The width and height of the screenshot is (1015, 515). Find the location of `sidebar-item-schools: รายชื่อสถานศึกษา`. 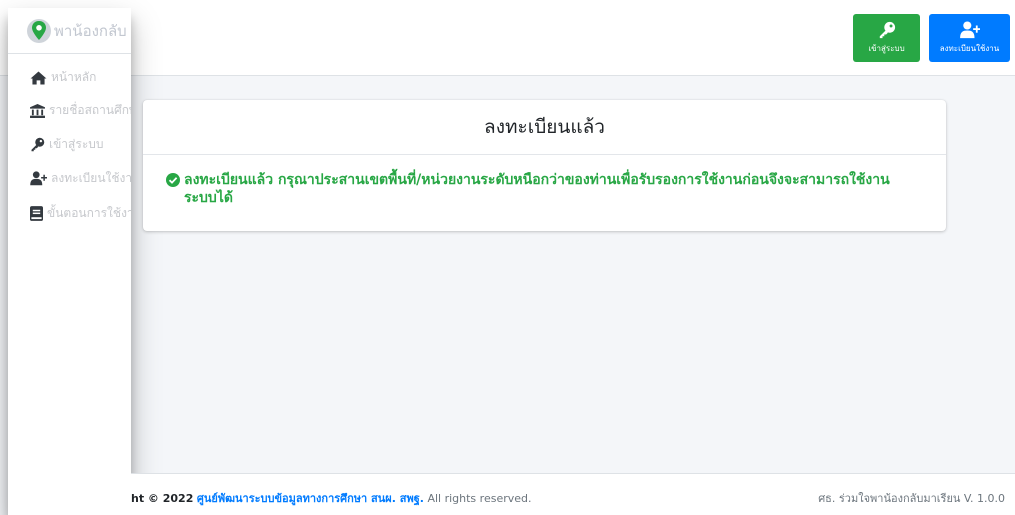

sidebar-item-schools: รายชื่อสถานศึกษา is located at coordinates (80, 110).